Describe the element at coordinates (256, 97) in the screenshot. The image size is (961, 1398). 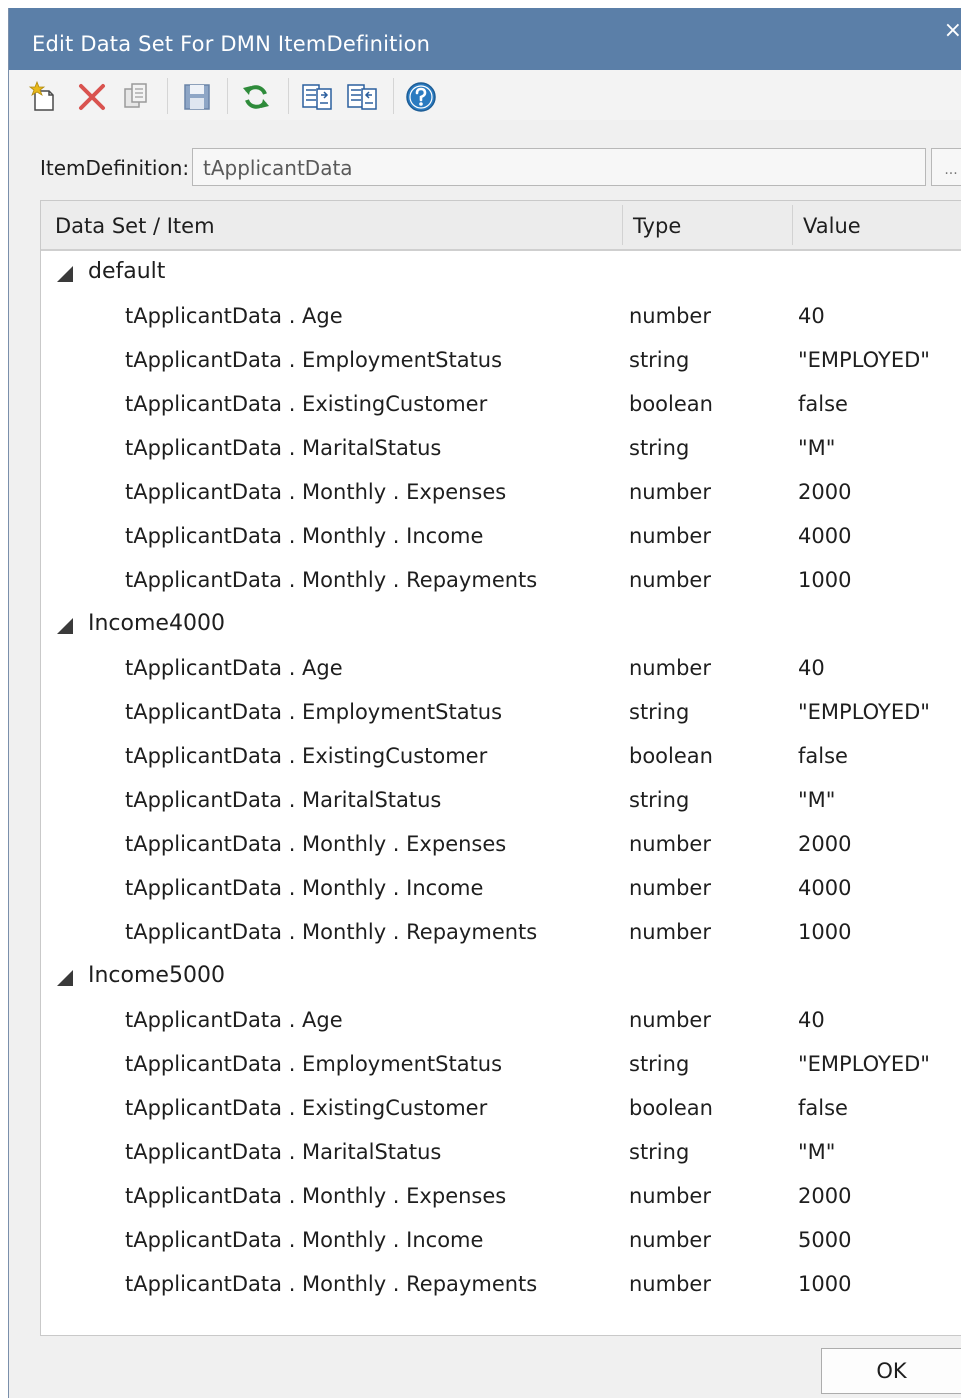
I see `refresh-icon` at that location.